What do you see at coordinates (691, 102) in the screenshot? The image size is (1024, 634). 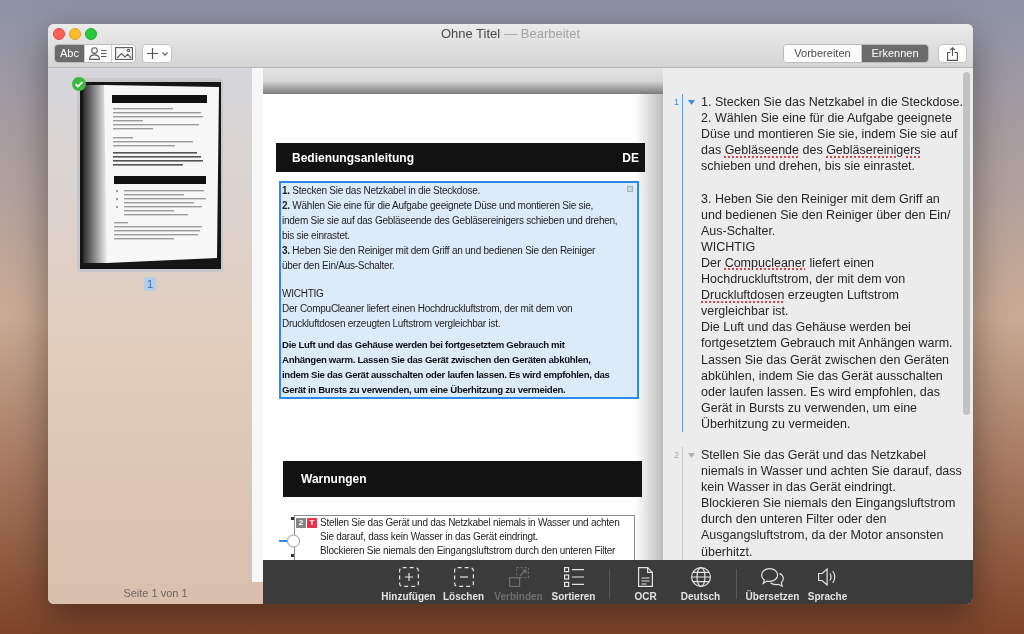 I see `disclosure-triangle-icon` at bounding box center [691, 102].